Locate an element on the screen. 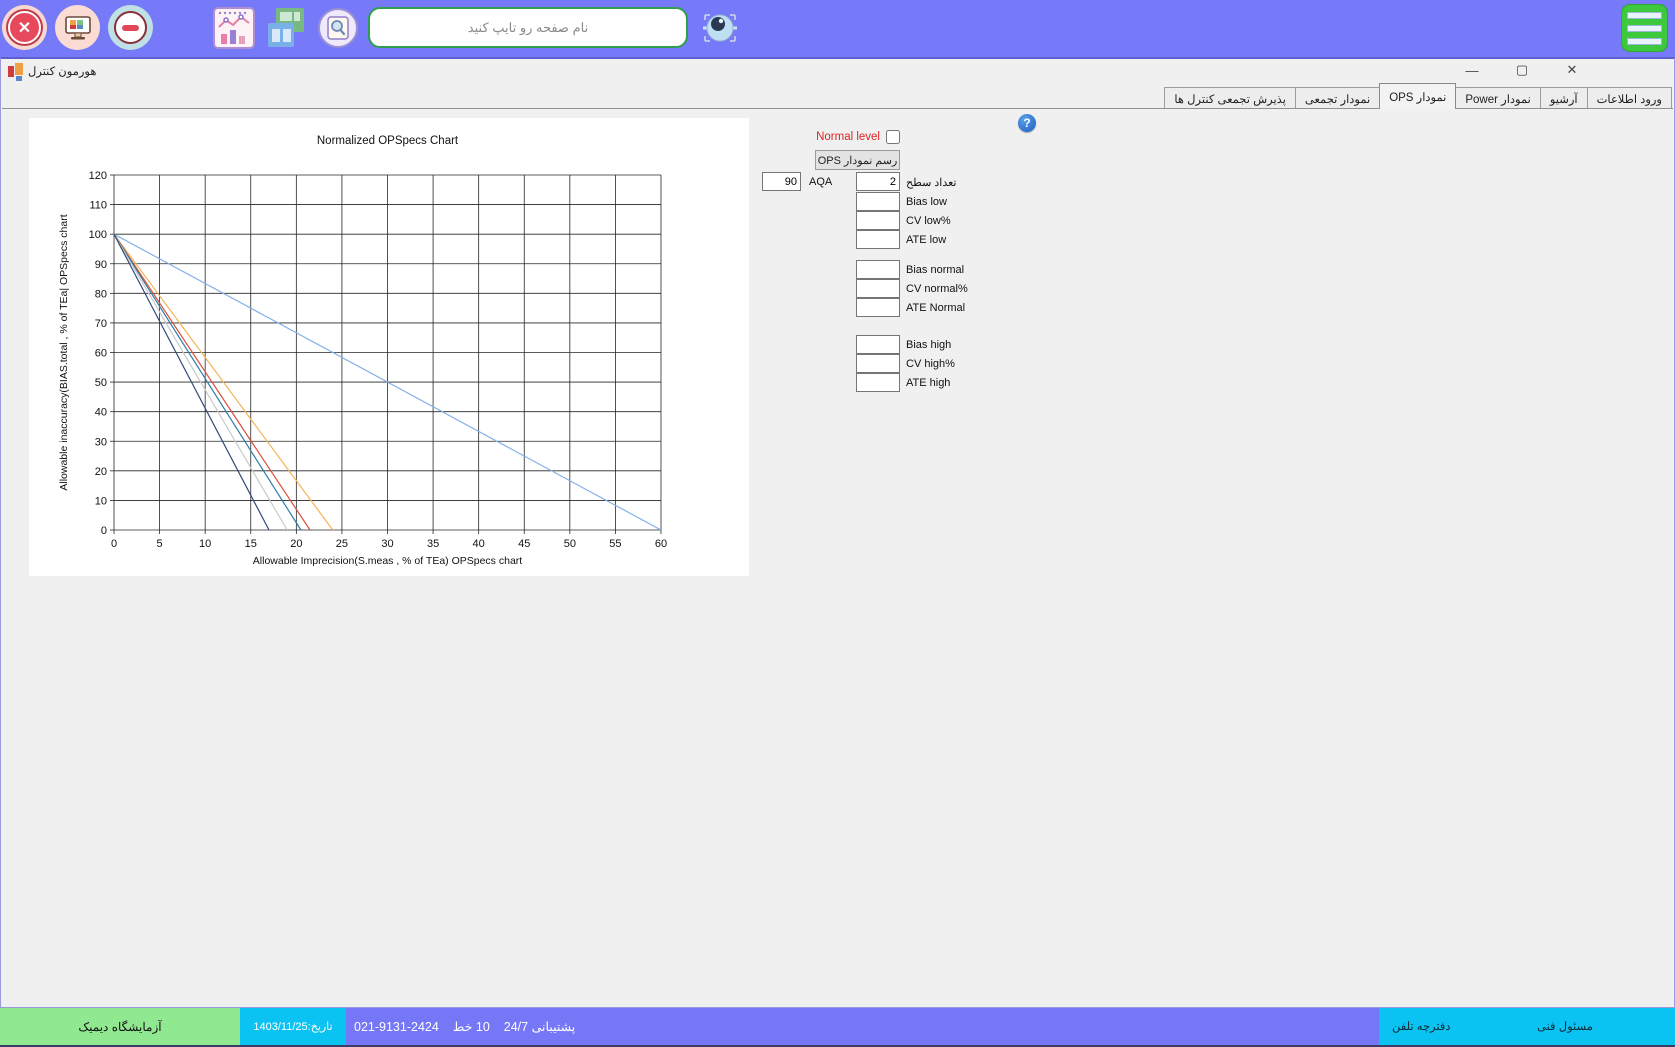 This screenshot has height=1047, width=1675. menu-button is located at coordinates (1644, 28).